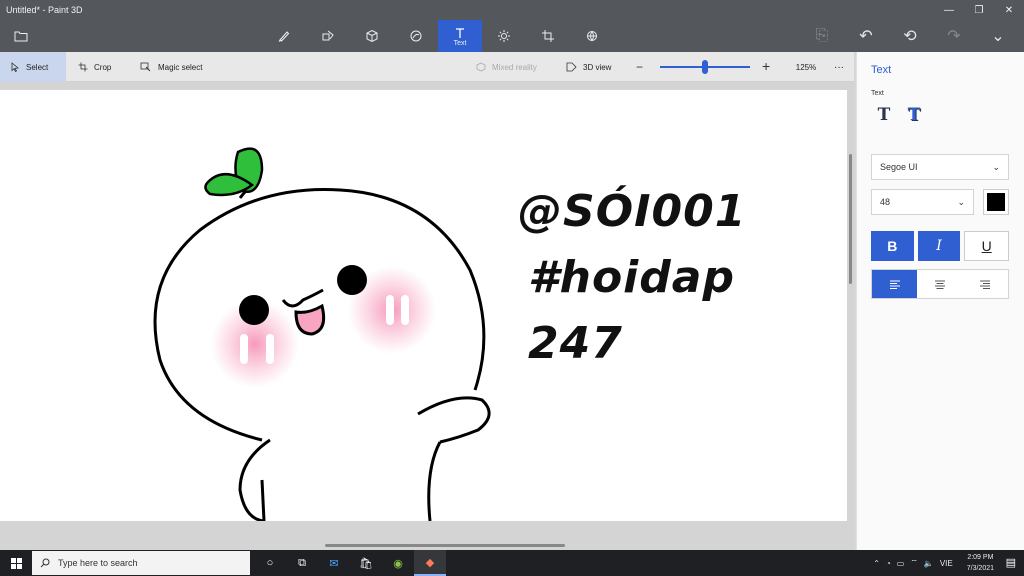 The image size is (1024, 576). I want to click on maximize-button: ❐, so click(979, 10).